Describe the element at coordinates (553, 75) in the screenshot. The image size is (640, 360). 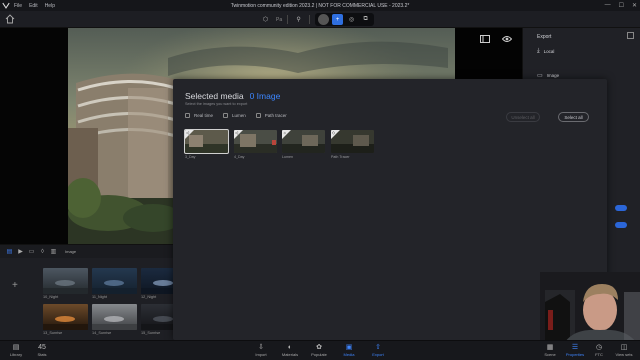
I see `export-image-label: Image` at that location.